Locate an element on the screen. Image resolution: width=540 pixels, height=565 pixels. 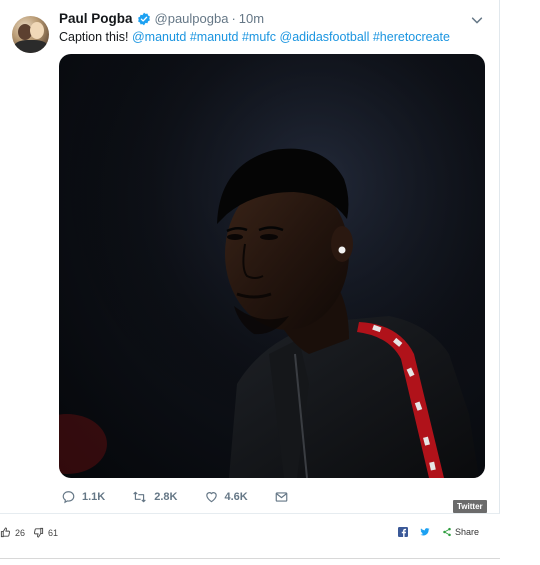
hashtag-heretocreate: #heretocreate is located at coordinates (411, 37).